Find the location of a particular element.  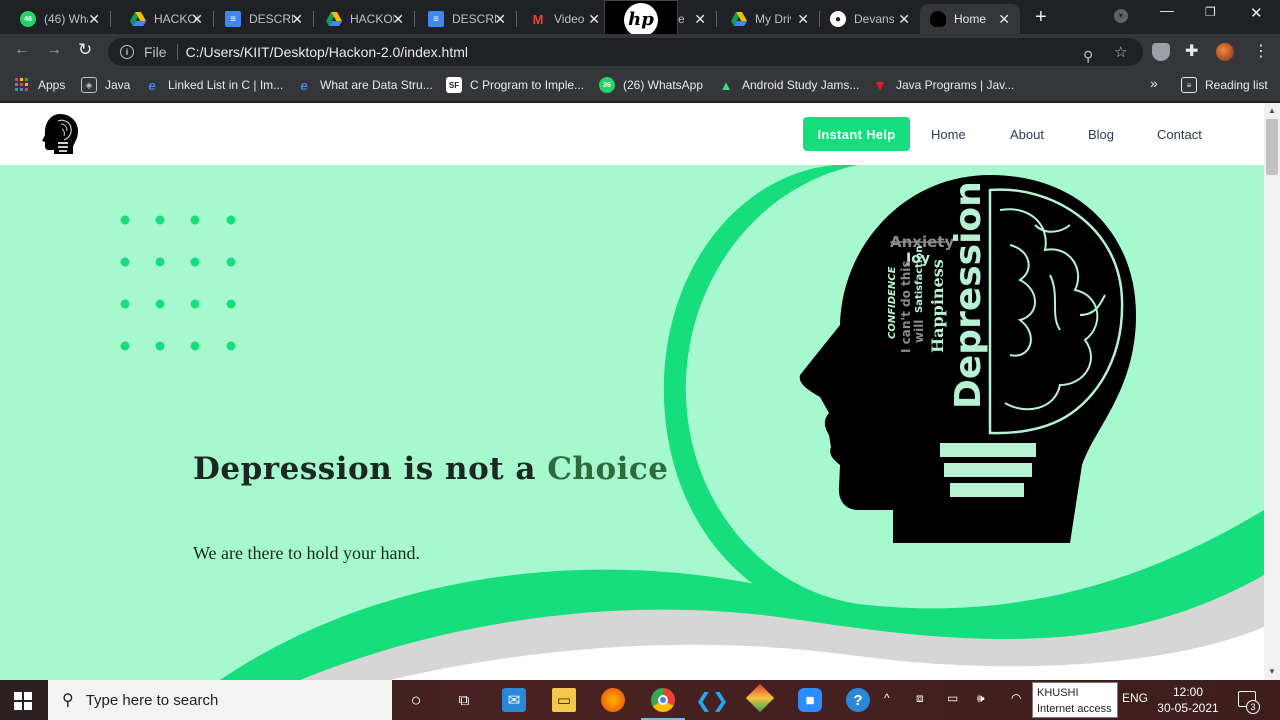

instant-help-button: Instant Help is located at coordinates (856, 134).